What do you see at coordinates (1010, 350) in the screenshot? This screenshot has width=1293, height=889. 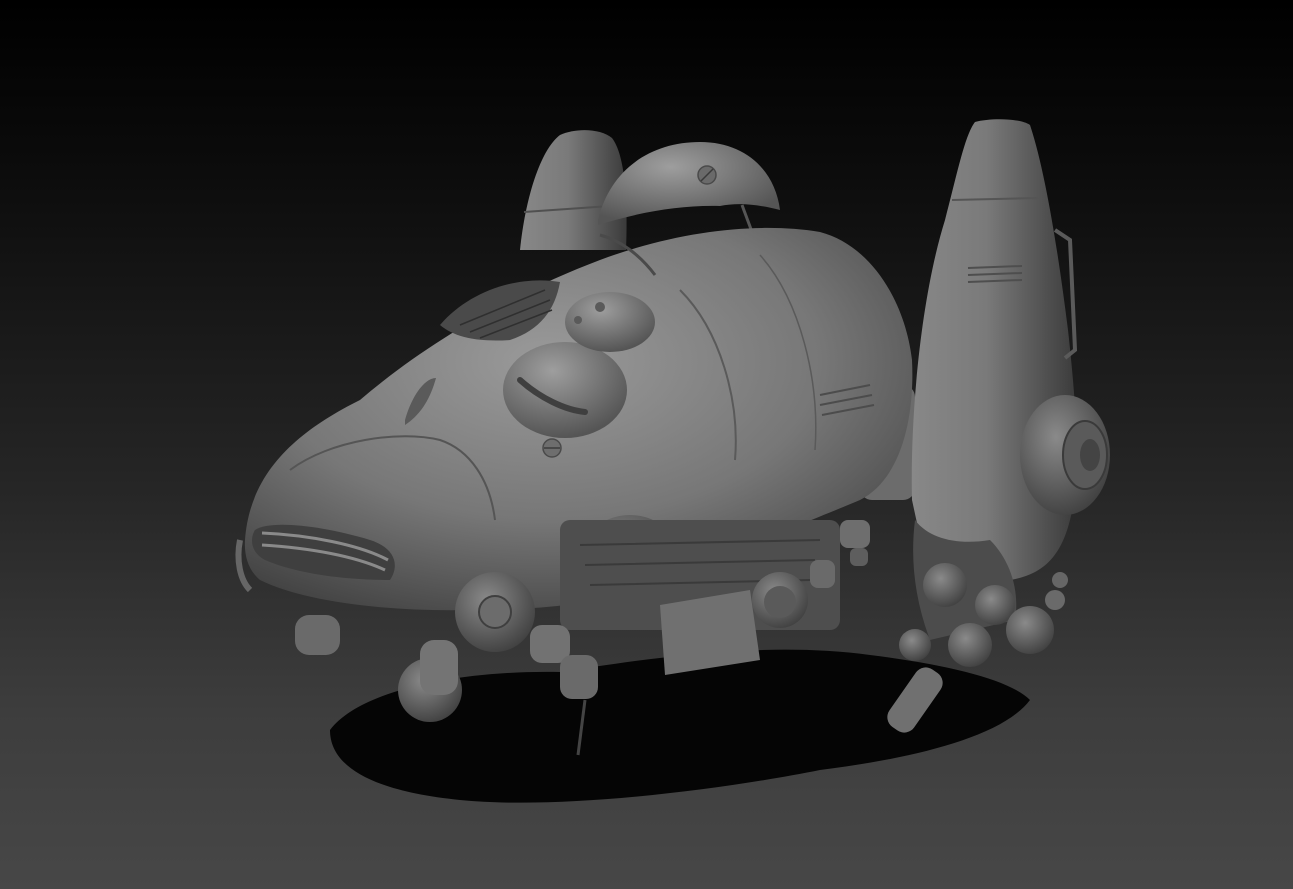 I see `right-pod` at bounding box center [1010, 350].